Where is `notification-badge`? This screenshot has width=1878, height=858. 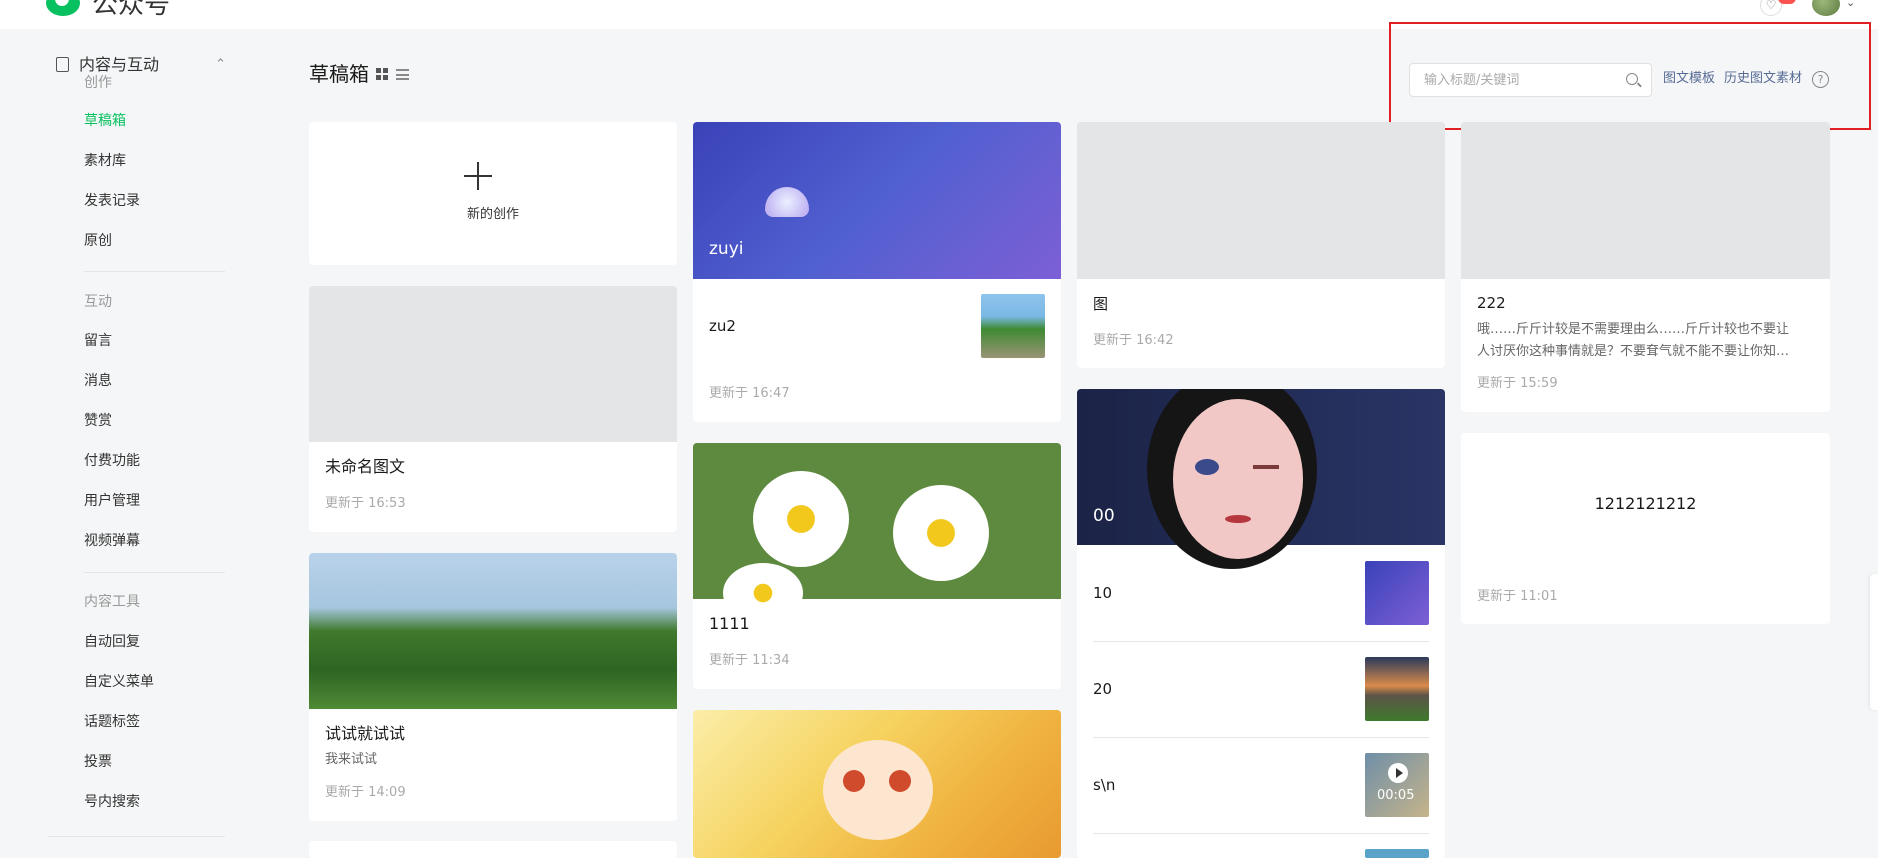 notification-badge is located at coordinates (1787, 2).